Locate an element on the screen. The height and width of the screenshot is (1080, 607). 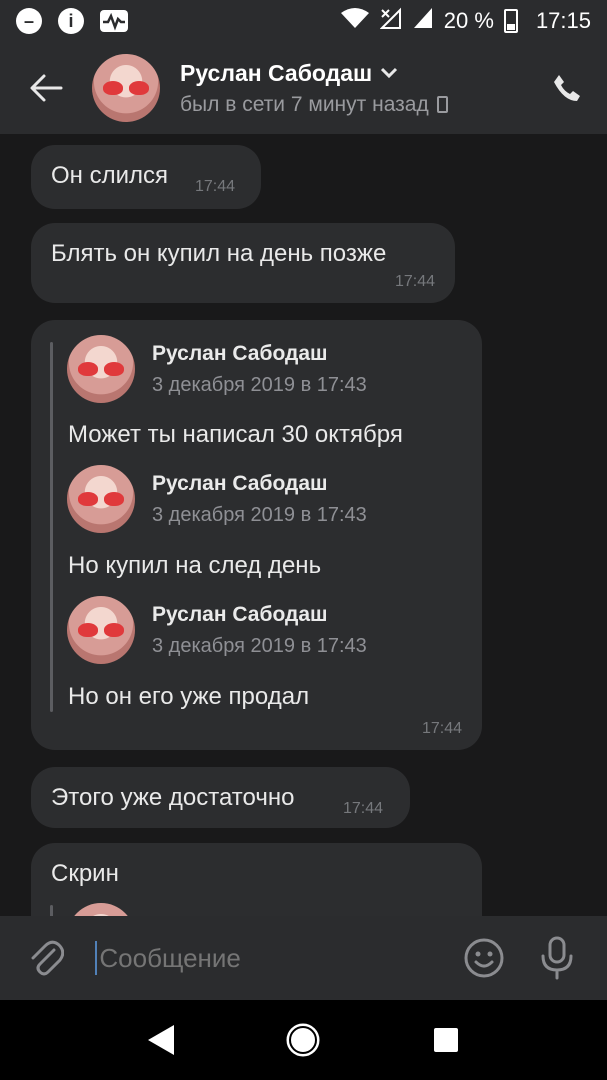
info-icon: i is located at coordinates (71, 21).